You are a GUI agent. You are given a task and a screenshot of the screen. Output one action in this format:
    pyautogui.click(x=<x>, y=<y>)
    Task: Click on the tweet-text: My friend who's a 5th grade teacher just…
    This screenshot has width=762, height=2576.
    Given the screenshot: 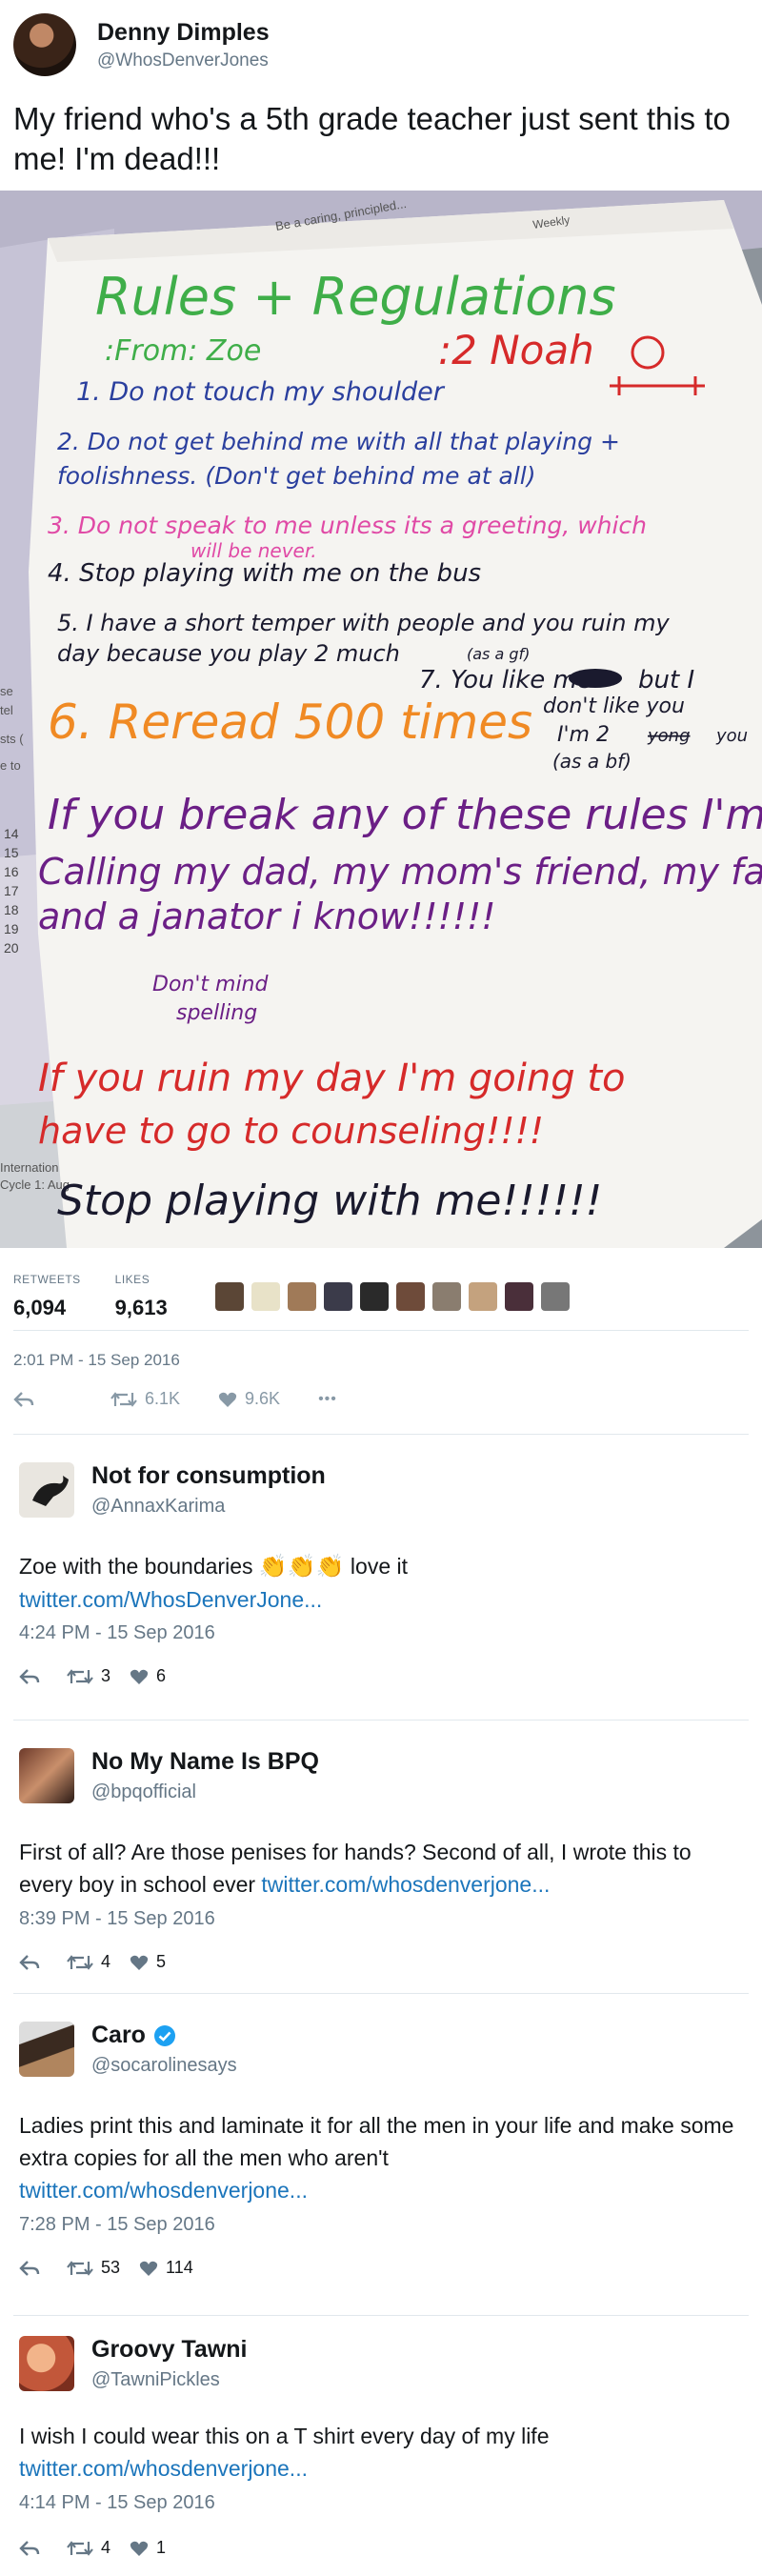 What is the action you would take?
    pyautogui.click(x=372, y=138)
    